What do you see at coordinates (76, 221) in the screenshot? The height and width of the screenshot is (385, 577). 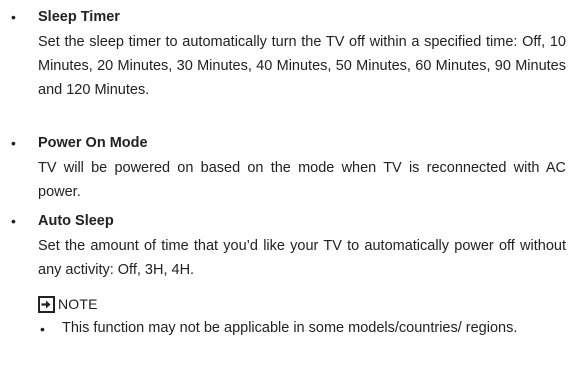 I see `item-title: Auto Sleep` at bounding box center [76, 221].